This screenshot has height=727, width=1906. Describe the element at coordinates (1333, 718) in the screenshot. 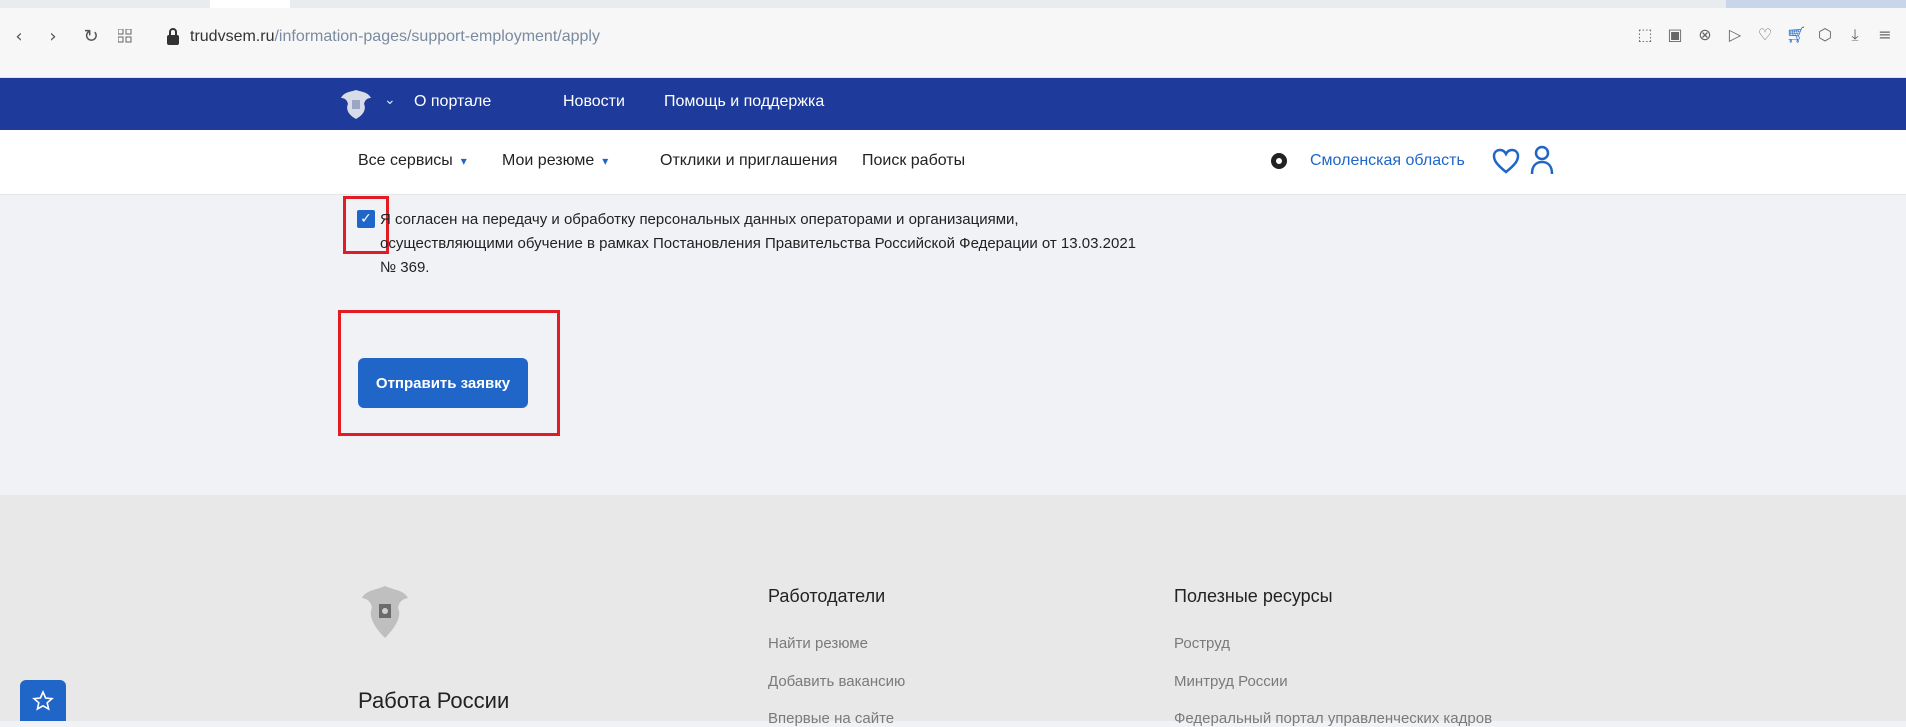

I see `footer-link-fed-portal: Федеральный портал управленческих кадров` at that location.